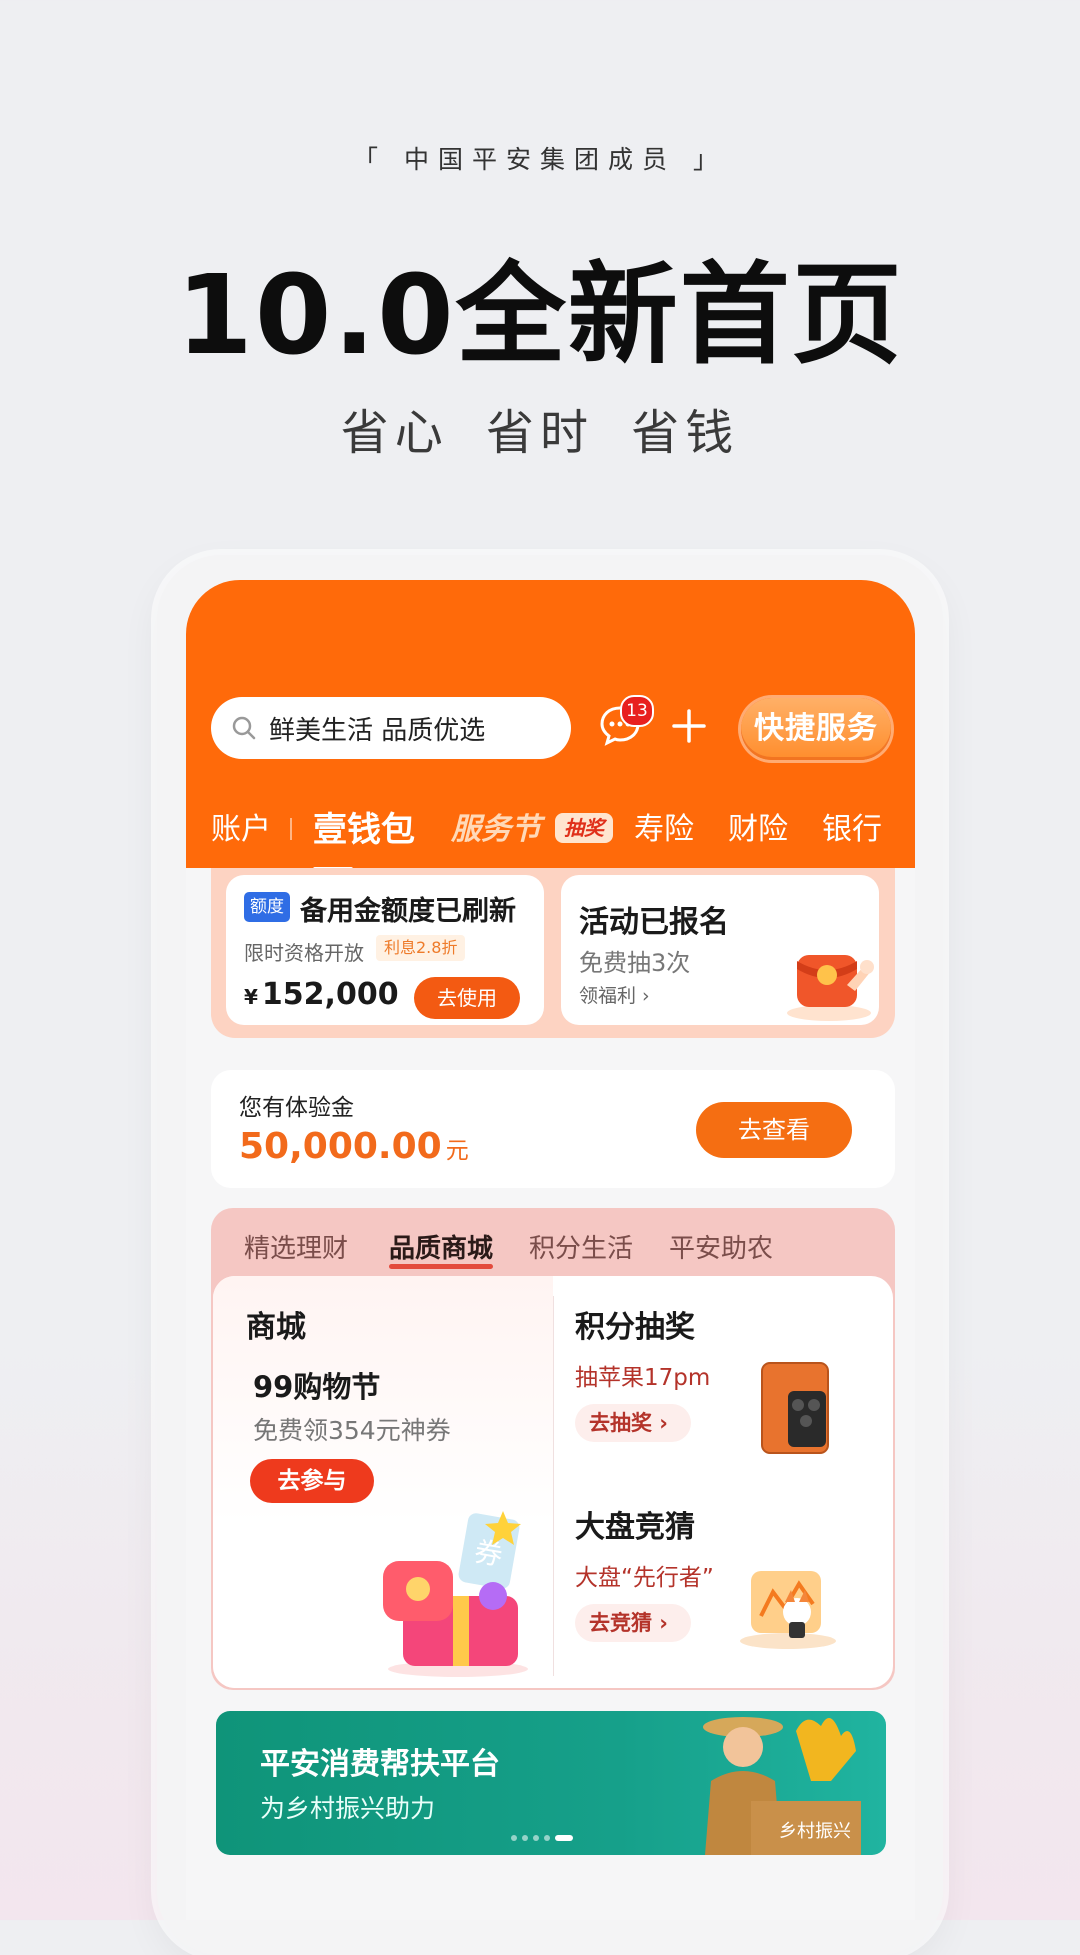 This screenshot has height=1955, width=1080. I want to click on benefits-link: 领福利 ›, so click(614, 994).